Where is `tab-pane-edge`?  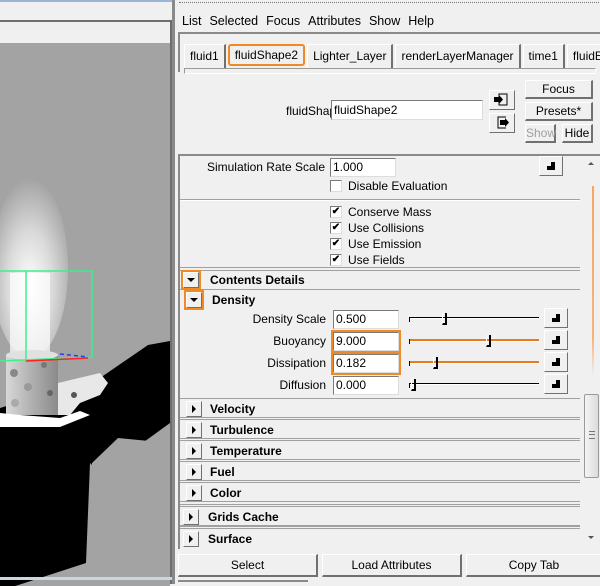
tab-pane-edge is located at coordinates (390, 71).